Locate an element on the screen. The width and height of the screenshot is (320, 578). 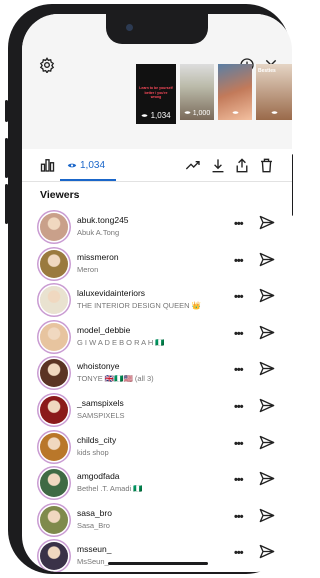
story-label: Besties is located at coordinates (267, 71).